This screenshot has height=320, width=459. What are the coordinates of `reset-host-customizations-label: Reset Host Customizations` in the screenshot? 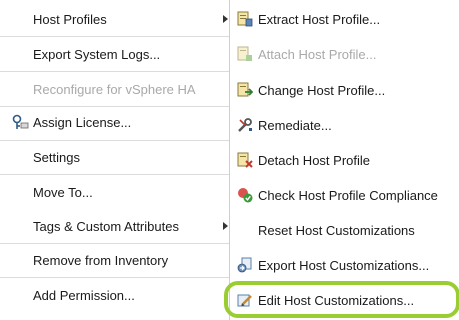 It's located at (336, 230).